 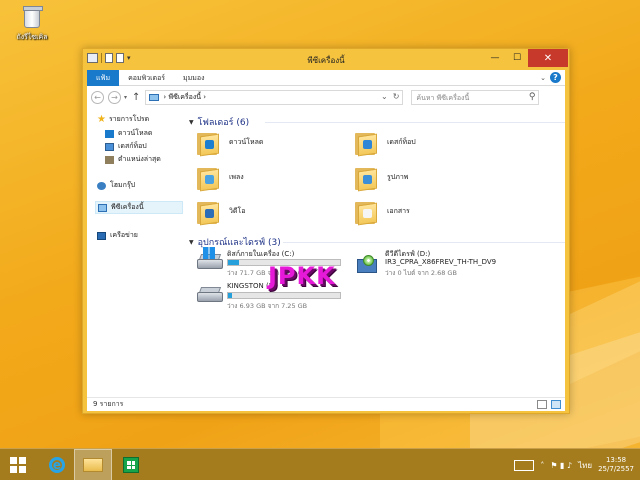 I want to click on taskbar-file-explorer, so click(x=93, y=464).